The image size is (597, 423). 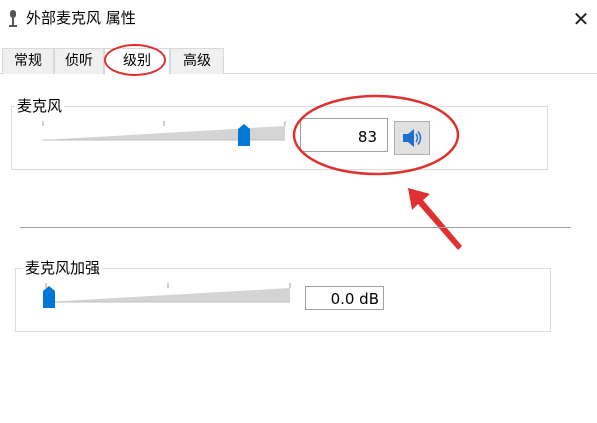 I want to click on divider, so click(x=295, y=227).